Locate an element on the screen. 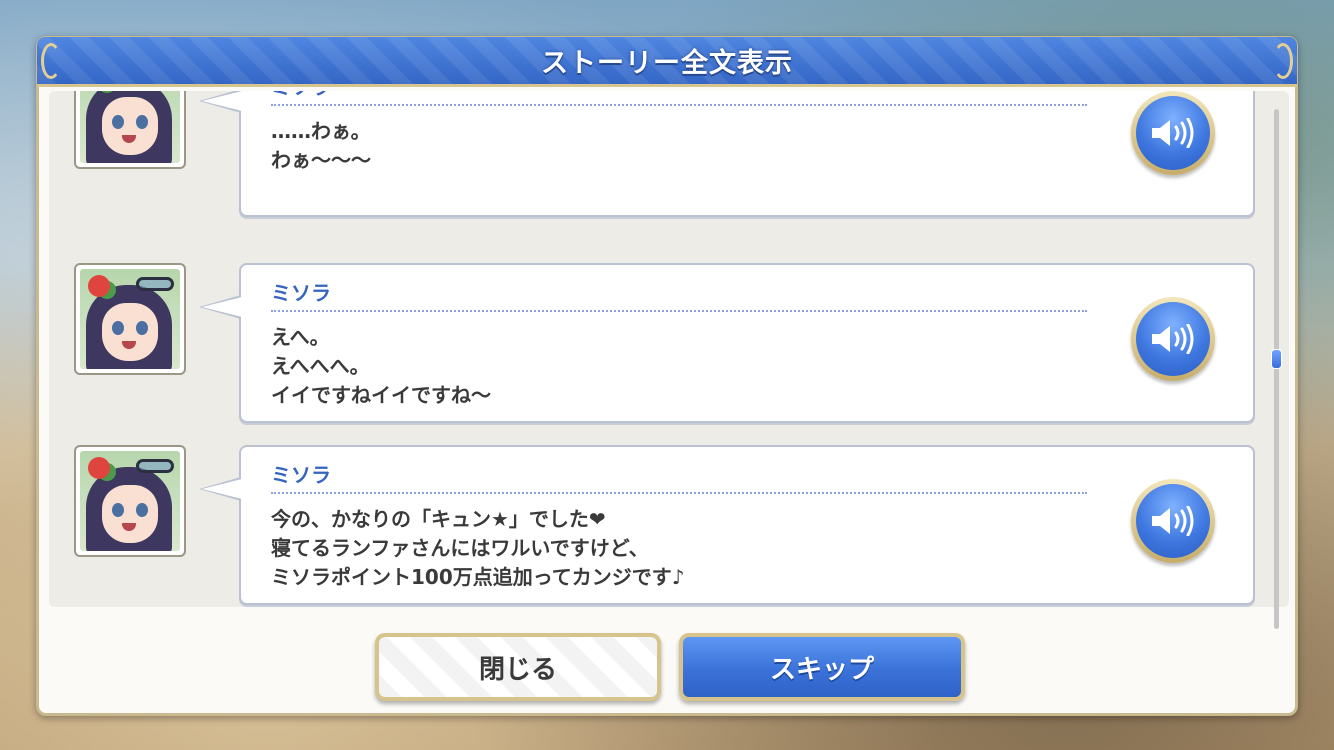 This screenshot has height=750, width=1334. dialogue-line: イイですねイイですね〜 is located at coordinates (381, 395).